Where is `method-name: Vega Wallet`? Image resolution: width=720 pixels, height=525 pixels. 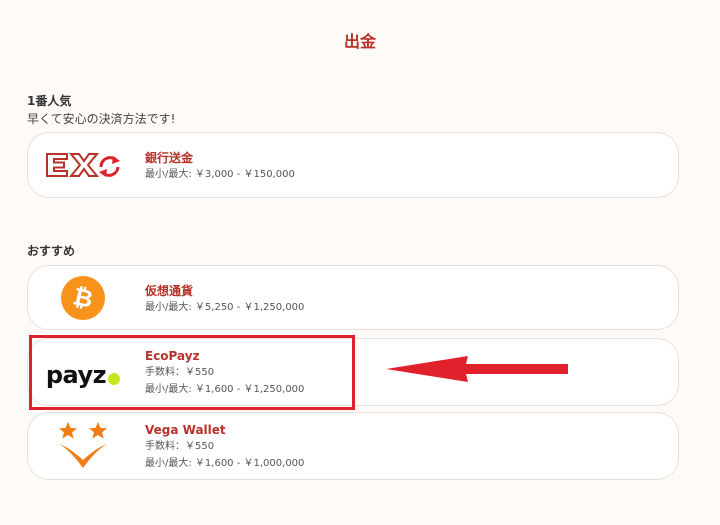 method-name: Vega Wallet is located at coordinates (185, 430).